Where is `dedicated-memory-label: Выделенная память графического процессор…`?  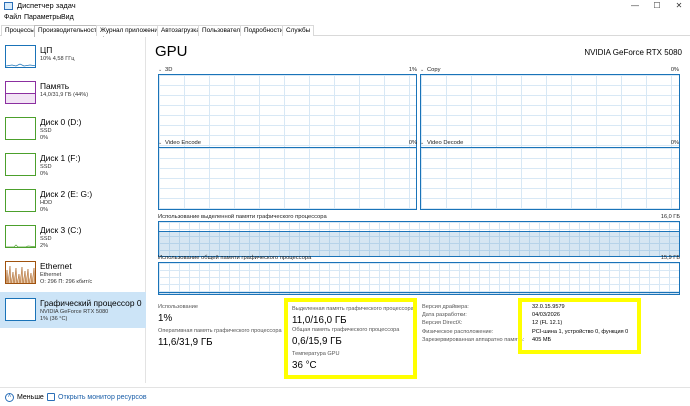 dedicated-memory-label: Выделенная память графического процессор… is located at coordinates (353, 309).